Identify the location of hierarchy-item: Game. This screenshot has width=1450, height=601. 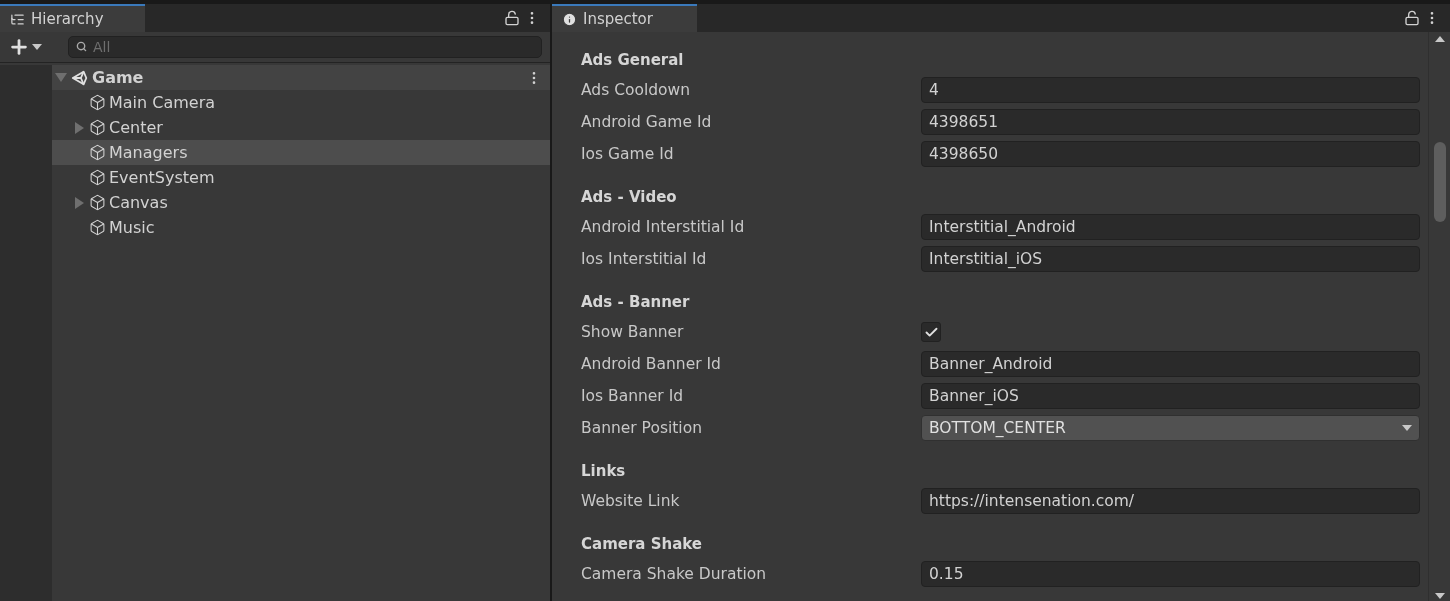
(301, 77).